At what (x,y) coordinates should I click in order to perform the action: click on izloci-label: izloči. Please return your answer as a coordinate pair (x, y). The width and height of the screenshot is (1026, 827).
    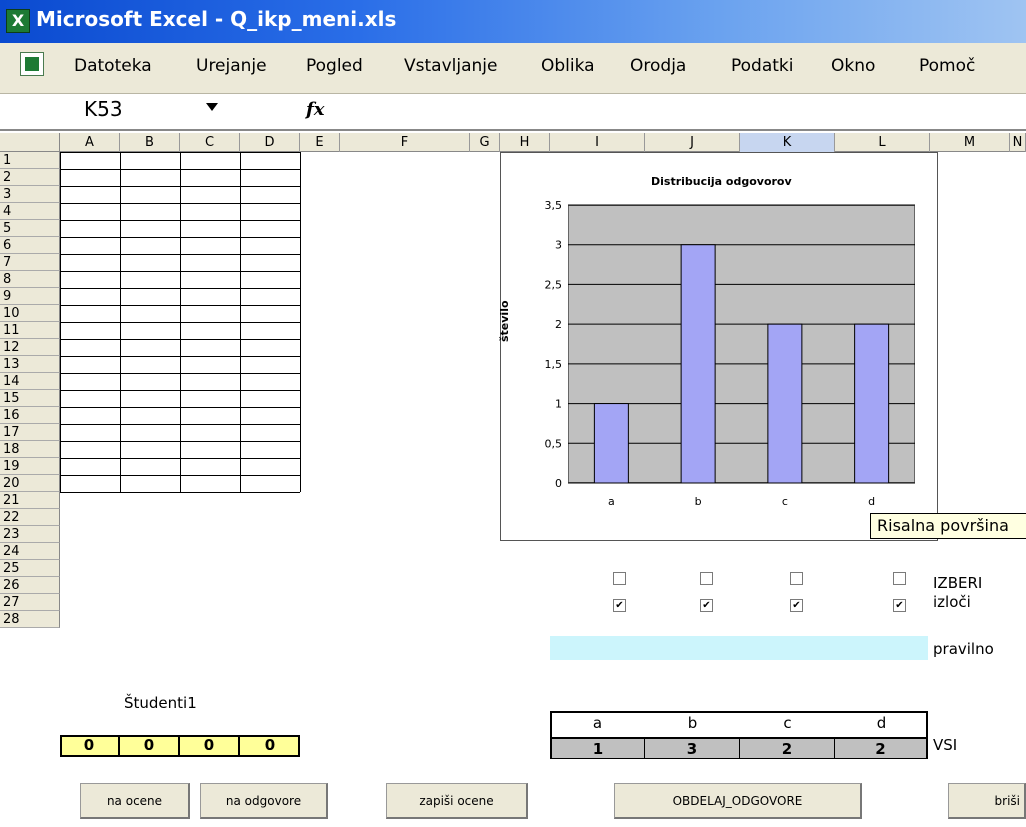
    Looking at the image, I should click on (952, 602).